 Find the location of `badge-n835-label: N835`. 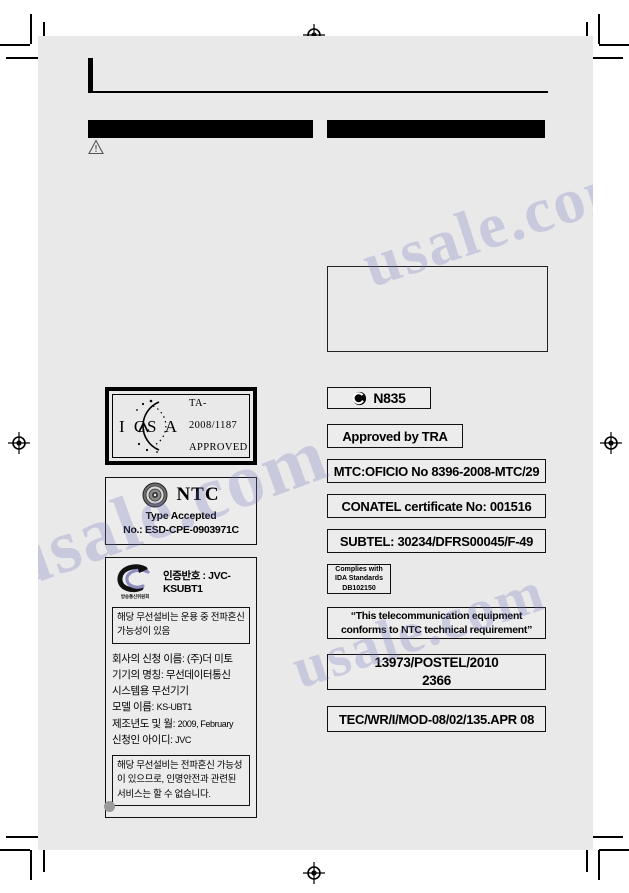

badge-n835-label: N835 is located at coordinates (389, 398).